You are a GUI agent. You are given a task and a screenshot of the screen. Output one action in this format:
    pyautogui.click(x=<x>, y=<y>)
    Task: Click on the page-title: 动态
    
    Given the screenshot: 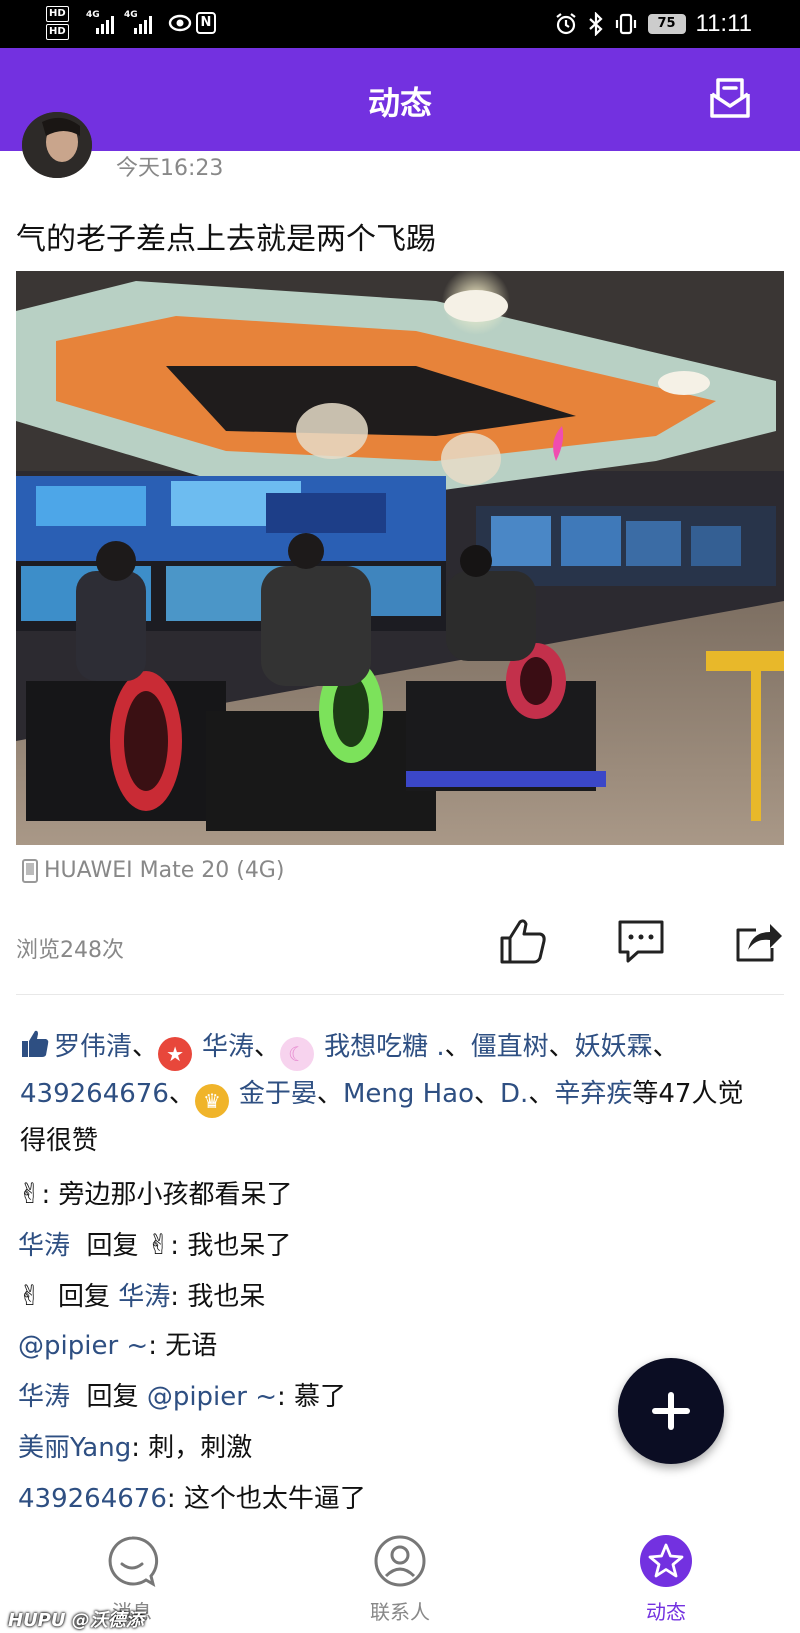 What is the action you would take?
    pyautogui.click(x=399, y=103)
    